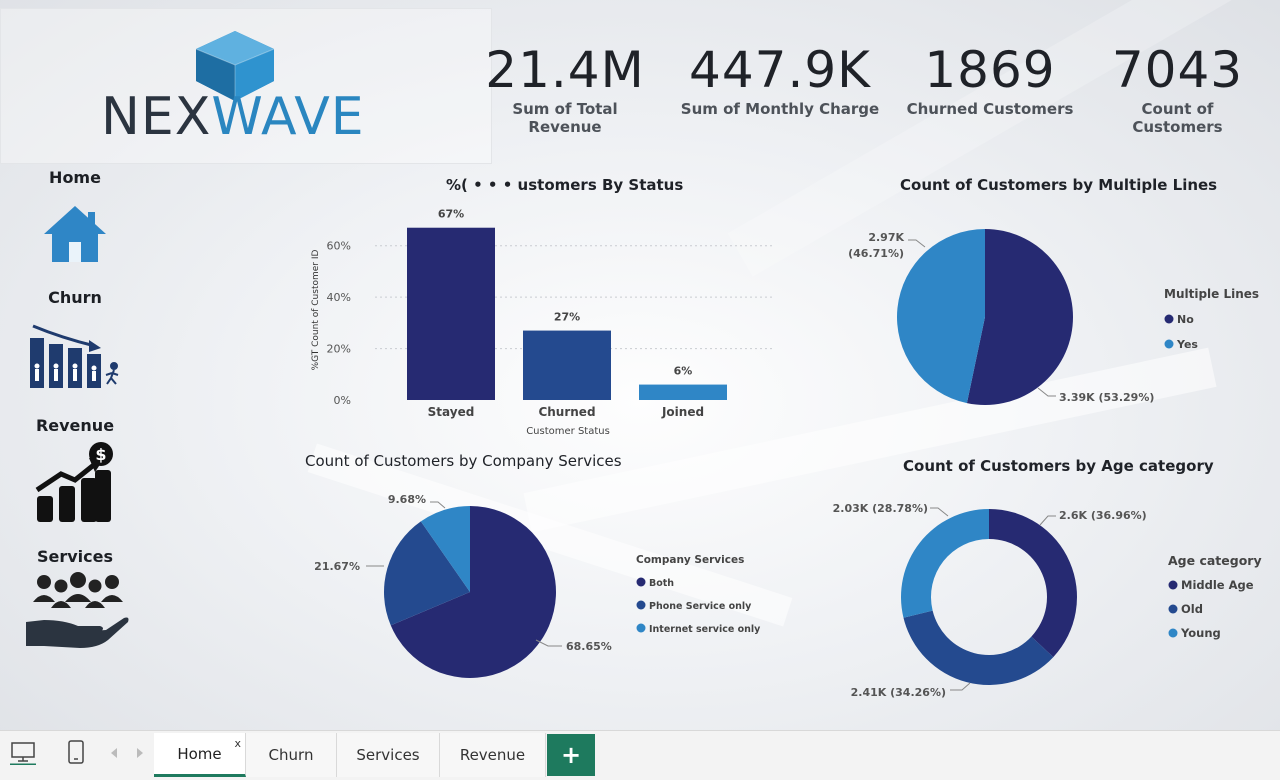 The width and height of the screenshot is (1280, 780). Describe the element at coordinates (114, 753) in the screenshot. I see `scroll-left-icon` at that location.